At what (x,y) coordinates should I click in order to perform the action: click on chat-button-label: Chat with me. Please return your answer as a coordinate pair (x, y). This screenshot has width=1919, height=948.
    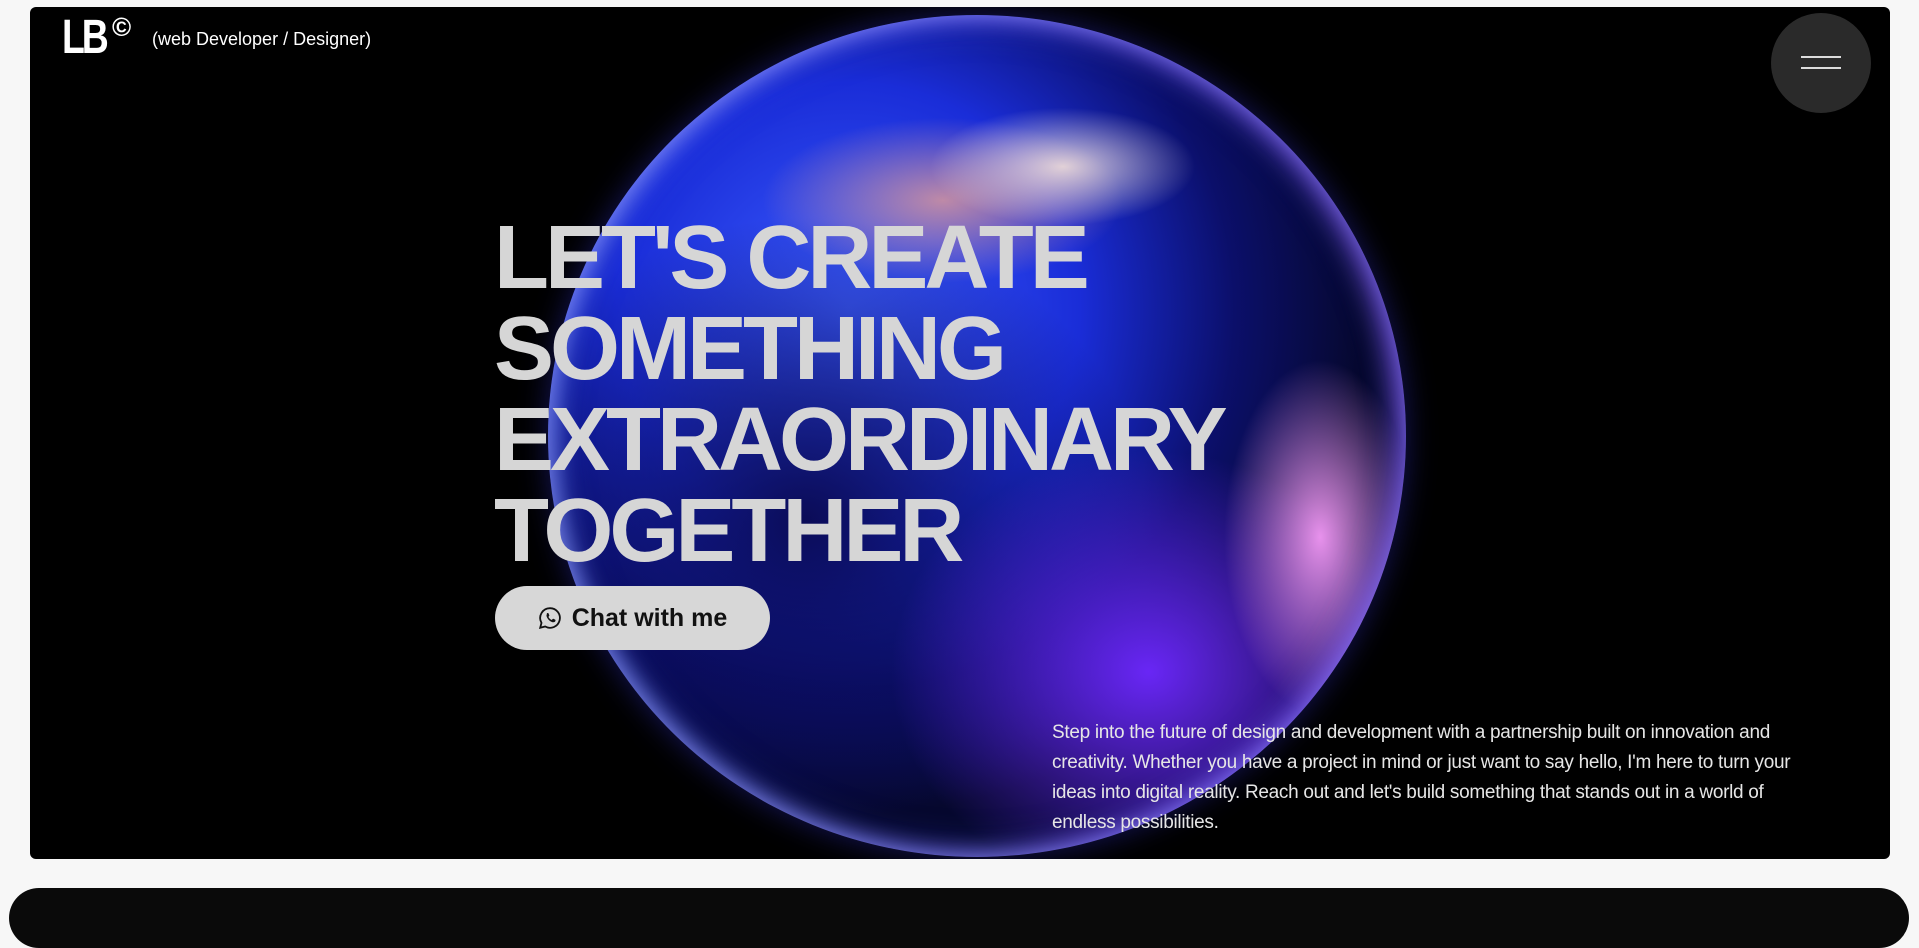
    Looking at the image, I should click on (649, 617).